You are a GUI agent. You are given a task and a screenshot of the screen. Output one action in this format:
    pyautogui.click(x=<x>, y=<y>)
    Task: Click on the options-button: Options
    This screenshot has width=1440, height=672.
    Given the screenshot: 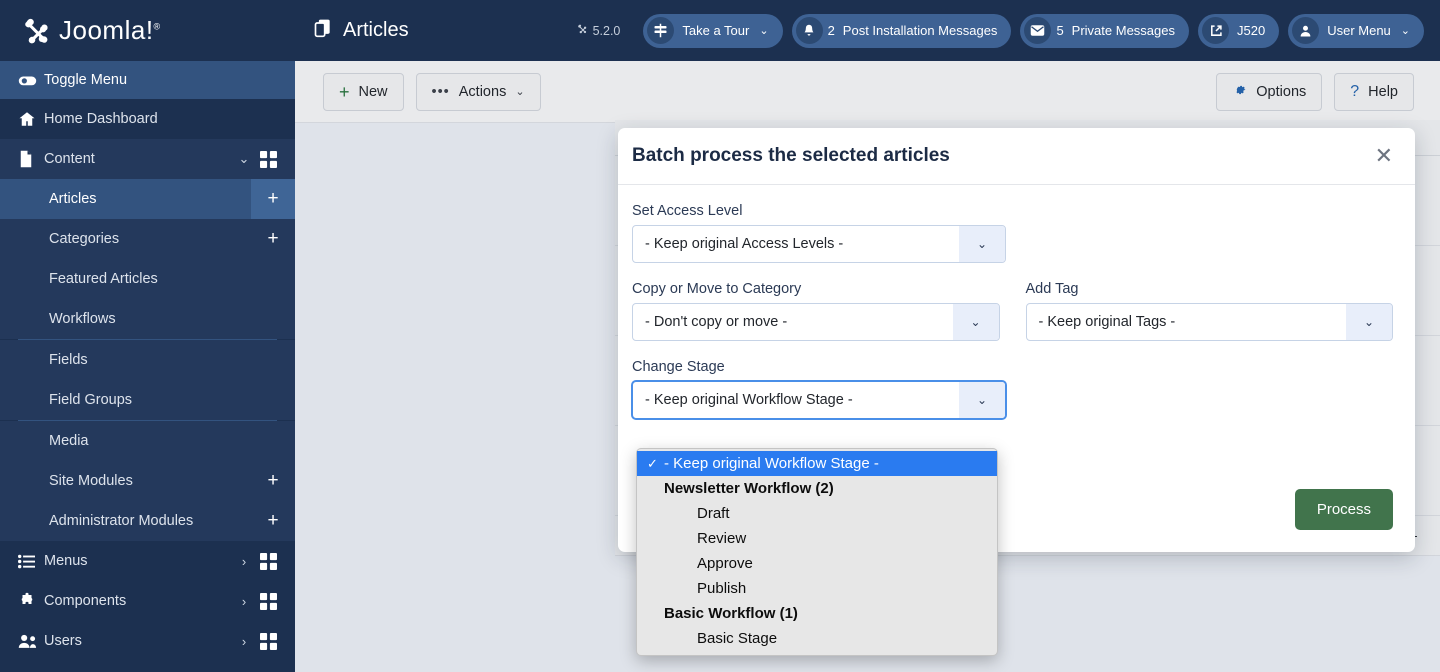 What is the action you would take?
    pyautogui.click(x=1269, y=91)
    